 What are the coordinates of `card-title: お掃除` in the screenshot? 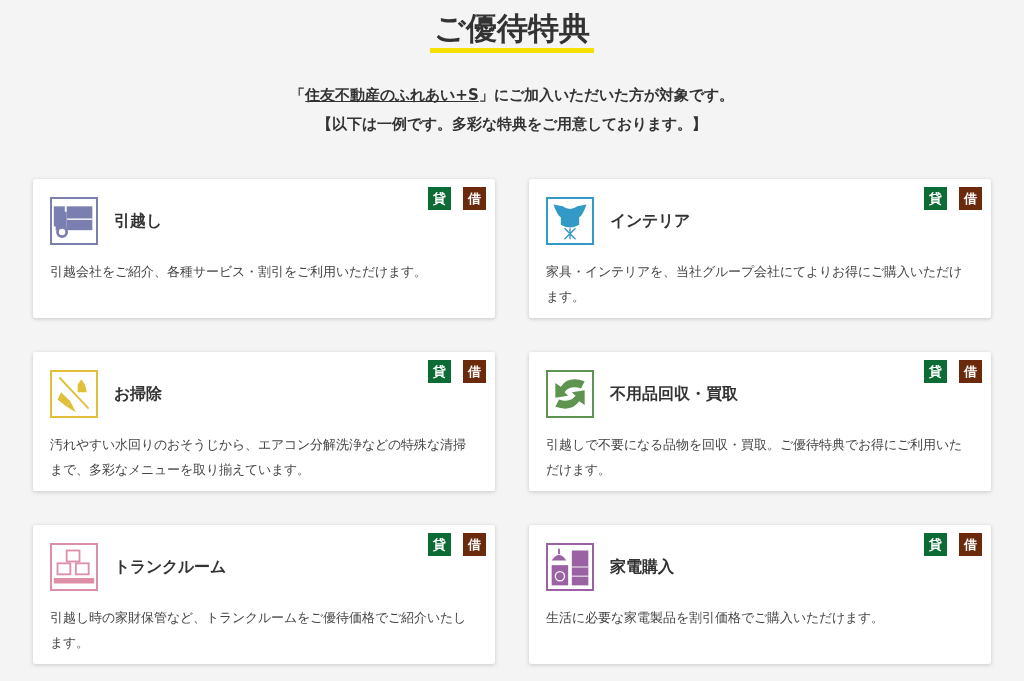 It's located at (138, 394).